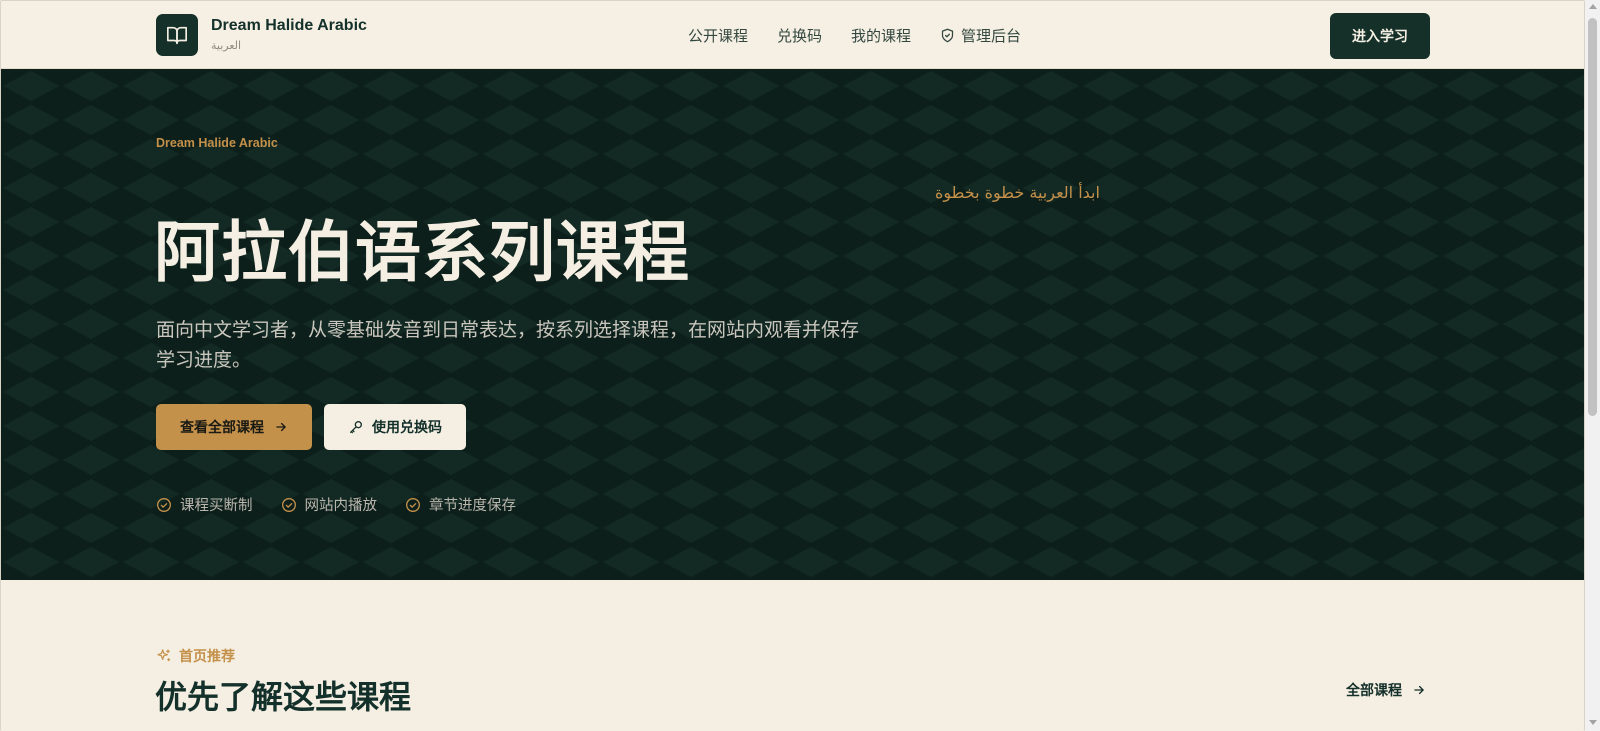  I want to click on feature-list: 课程买断制 网站内播放 章节进度保存, so click(350, 504).